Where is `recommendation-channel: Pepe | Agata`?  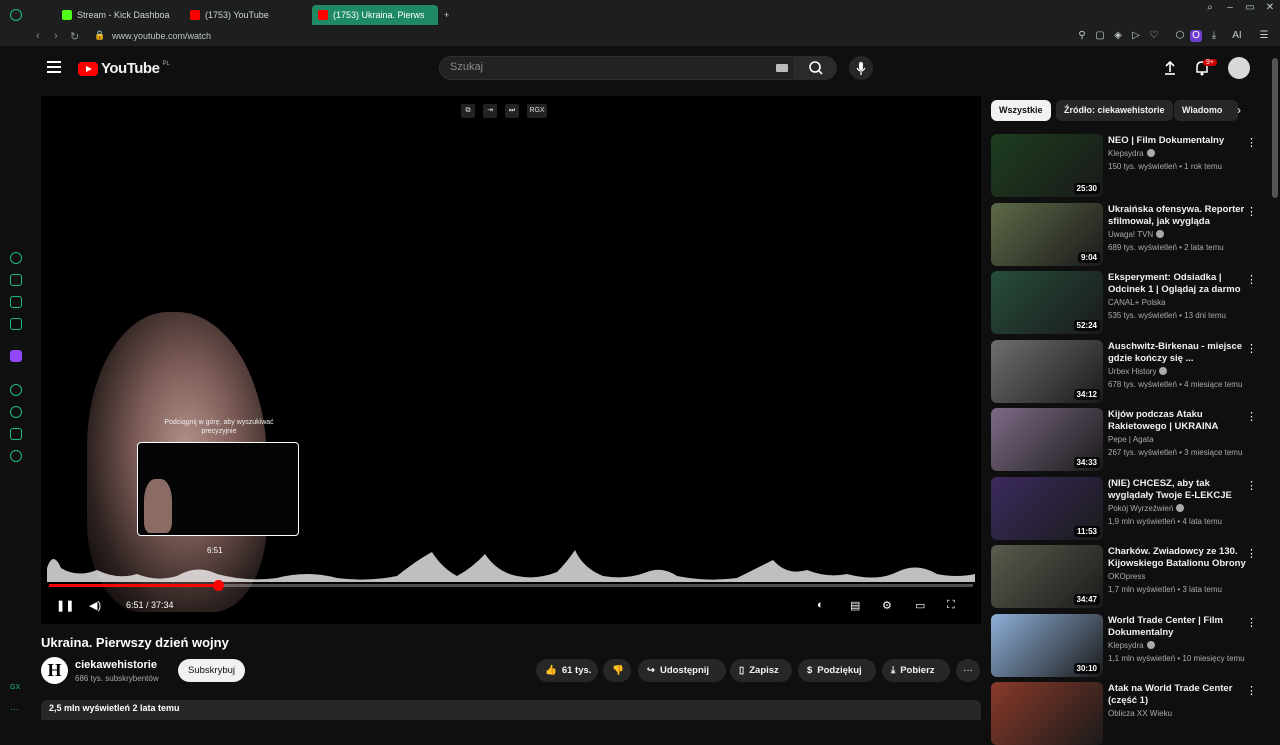 recommendation-channel: Pepe | Agata is located at coordinates (1131, 439).